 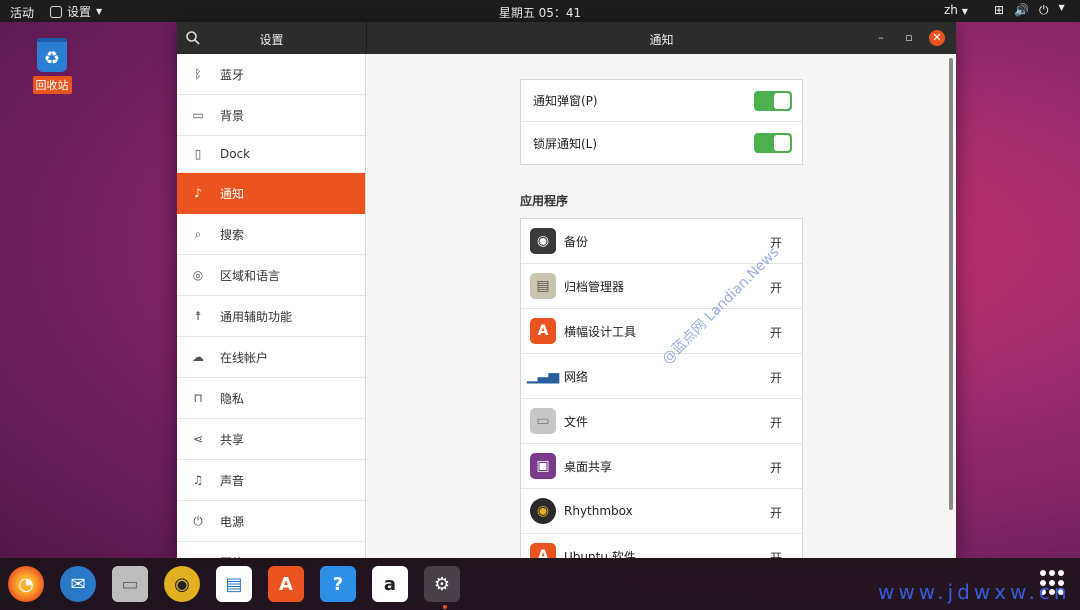 I want to click on site-watermark: www.jdwxw.cn, so click(x=974, y=592).